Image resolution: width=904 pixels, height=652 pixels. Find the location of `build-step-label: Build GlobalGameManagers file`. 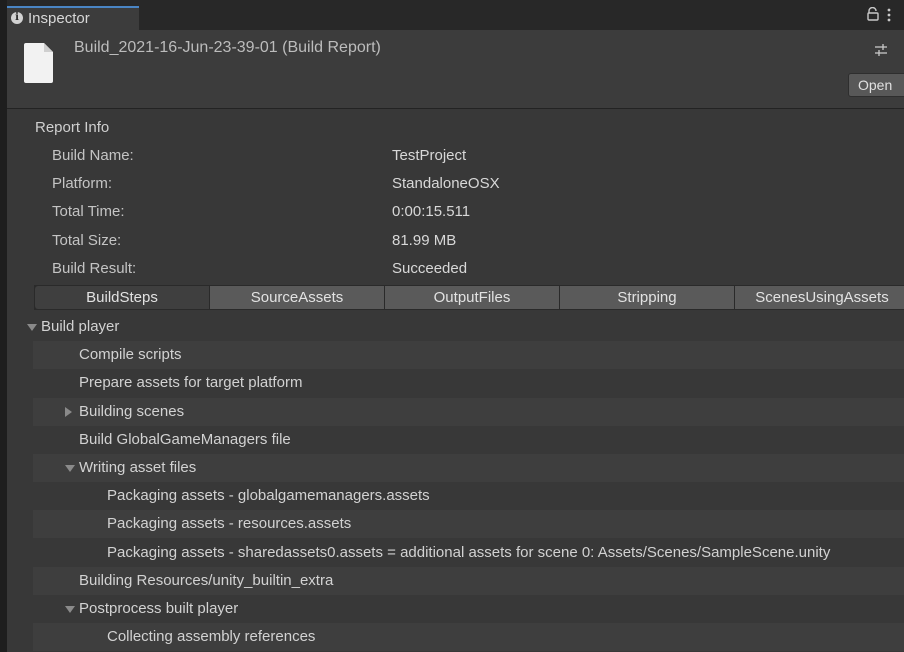

build-step-label: Build GlobalGameManagers file is located at coordinates (185, 439).